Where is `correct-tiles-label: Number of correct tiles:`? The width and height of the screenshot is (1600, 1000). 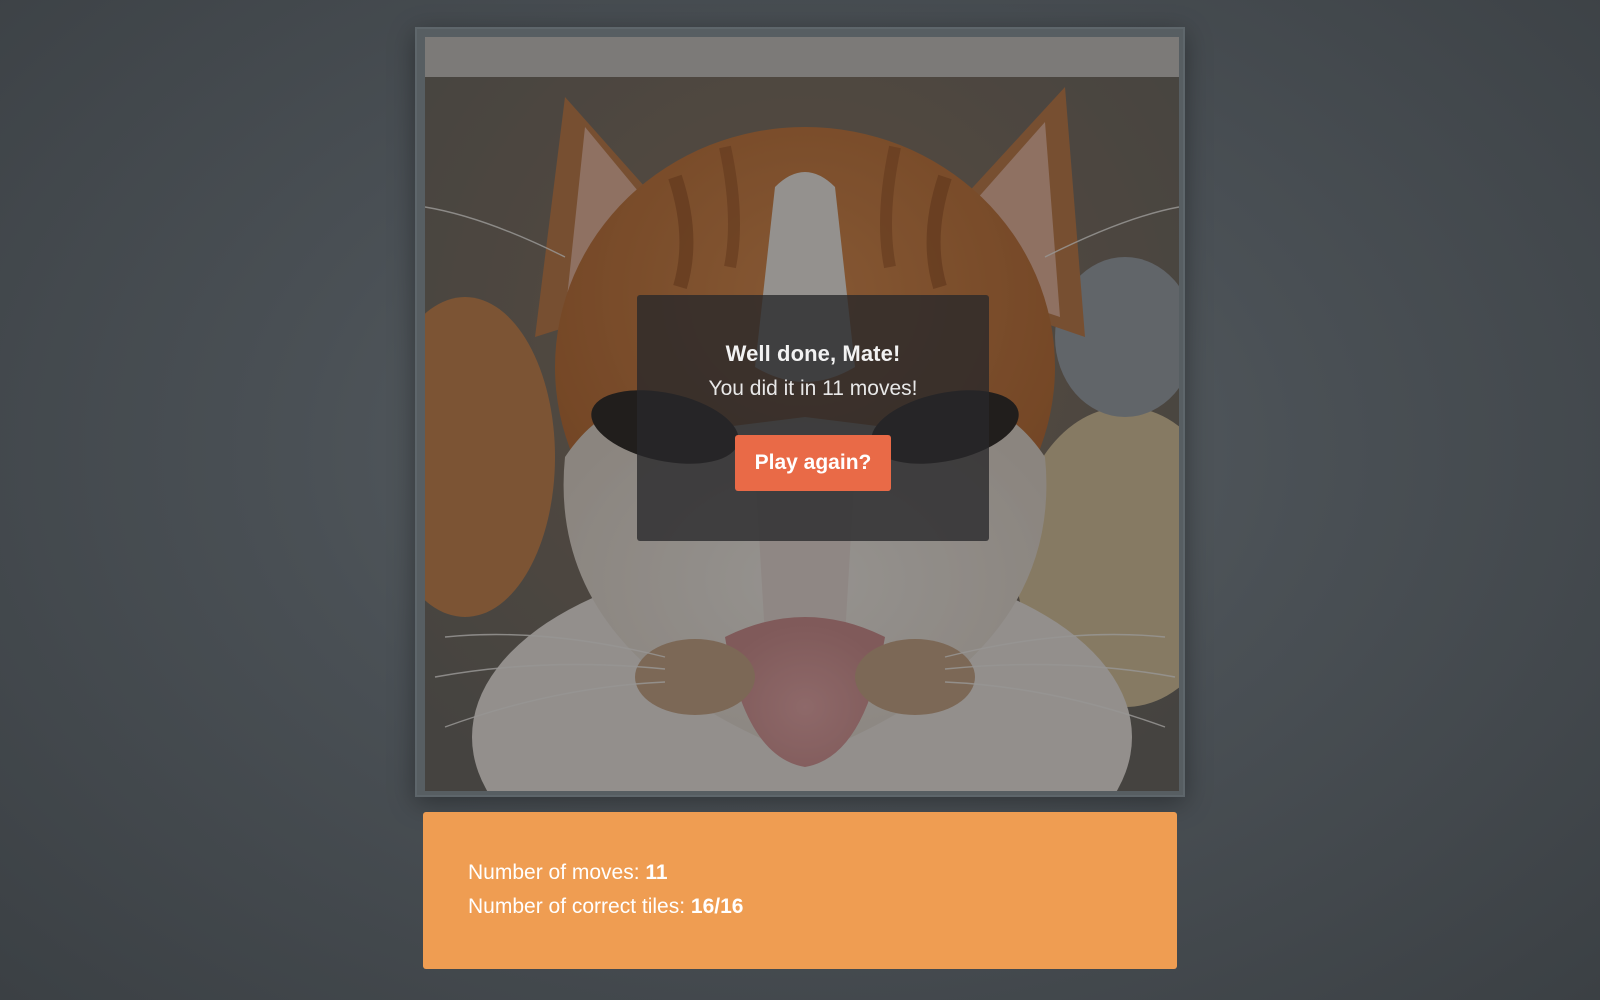
correct-tiles-label: Number of correct tiles: is located at coordinates (579, 906).